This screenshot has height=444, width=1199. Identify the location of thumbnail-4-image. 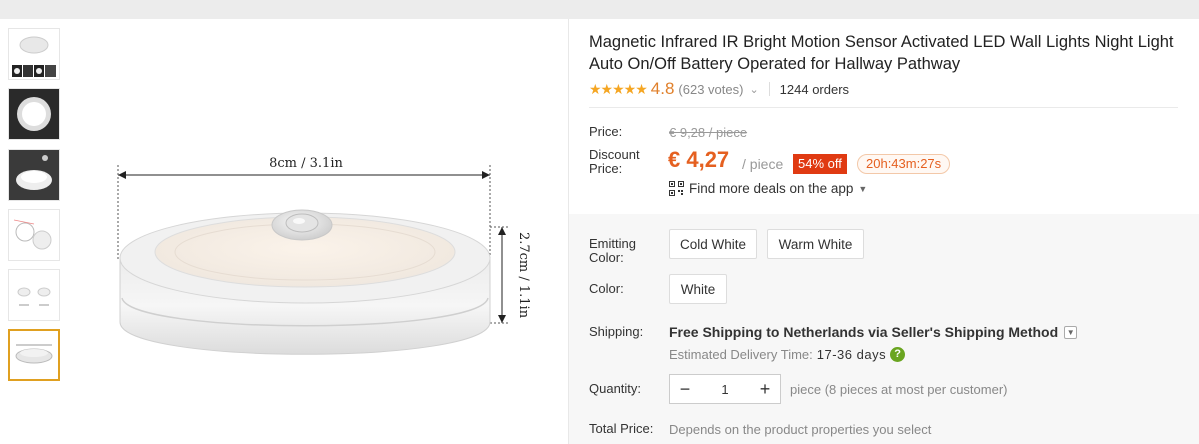
(34, 235).